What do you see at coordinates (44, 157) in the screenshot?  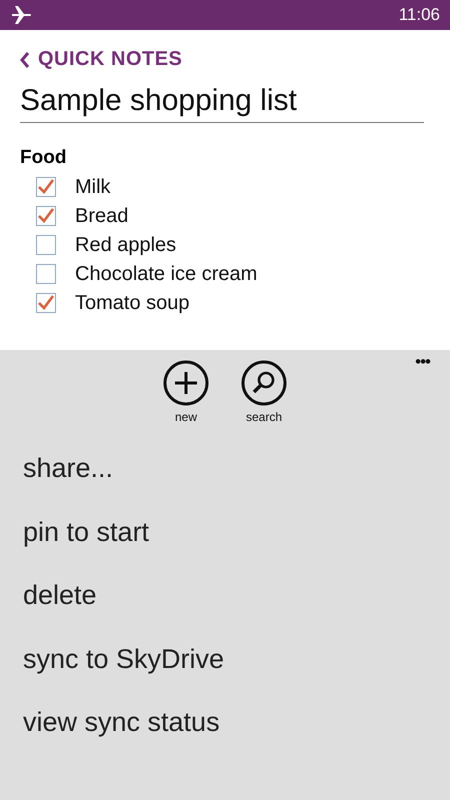 I see `section-heading: Food` at bounding box center [44, 157].